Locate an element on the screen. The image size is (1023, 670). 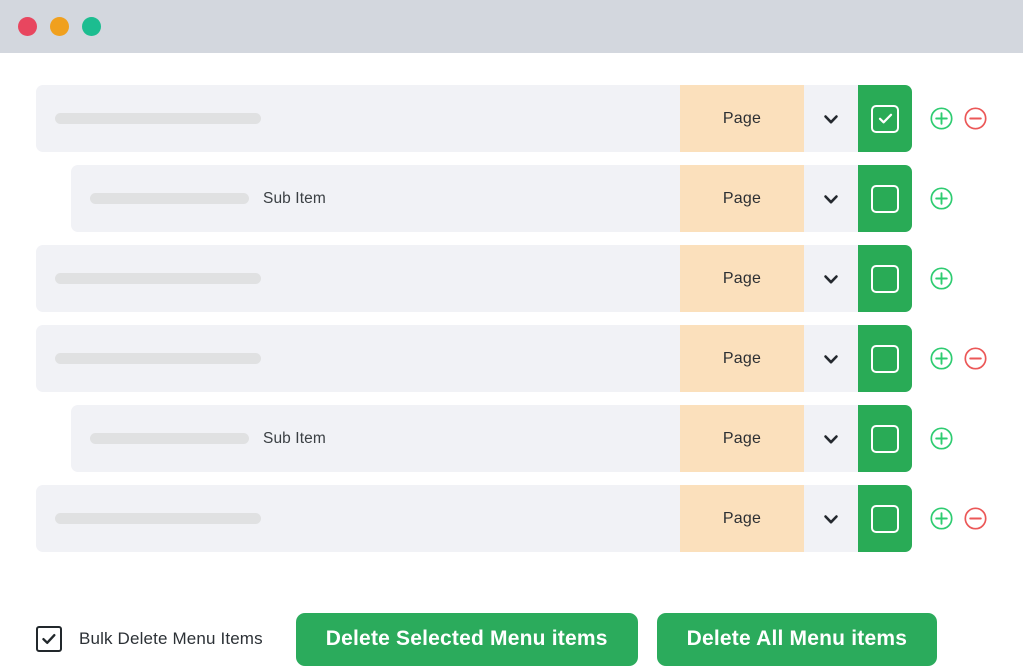
maximize-dot is located at coordinates (91, 26).